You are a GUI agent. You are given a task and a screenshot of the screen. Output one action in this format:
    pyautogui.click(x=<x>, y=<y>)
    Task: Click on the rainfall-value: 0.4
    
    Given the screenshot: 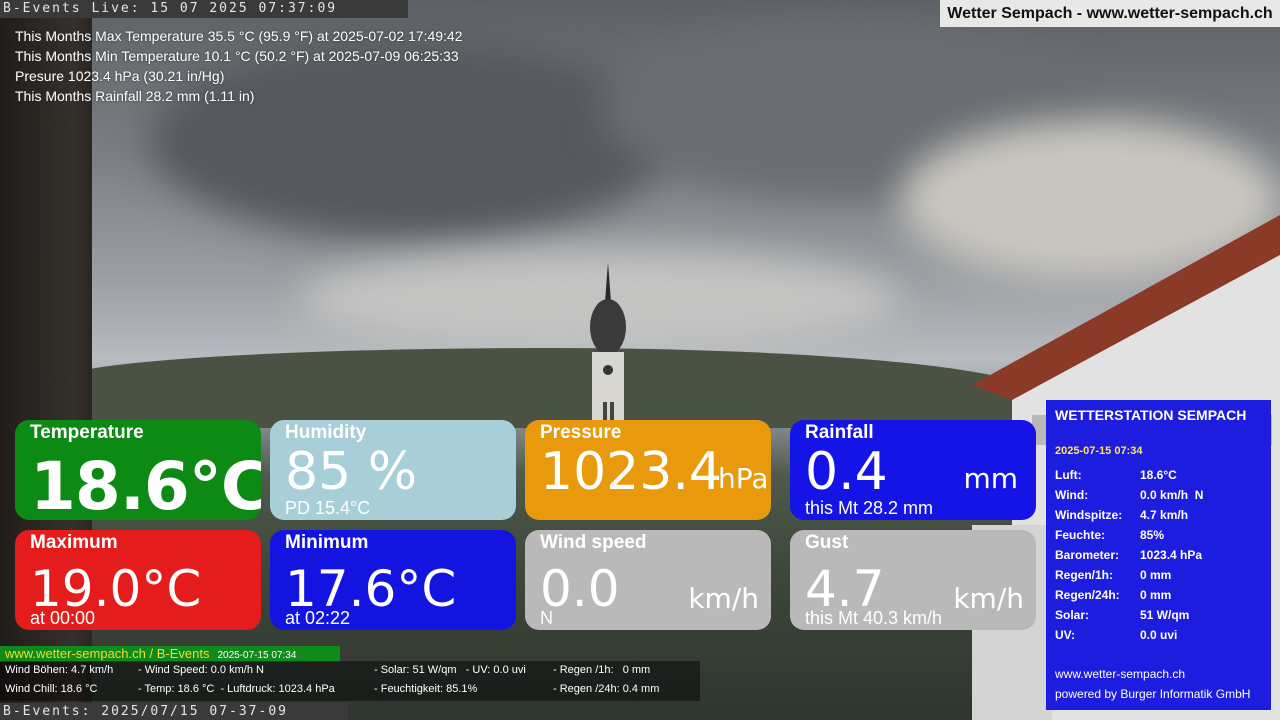 What is the action you would take?
    pyautogui.click(x=846, y=472)
    